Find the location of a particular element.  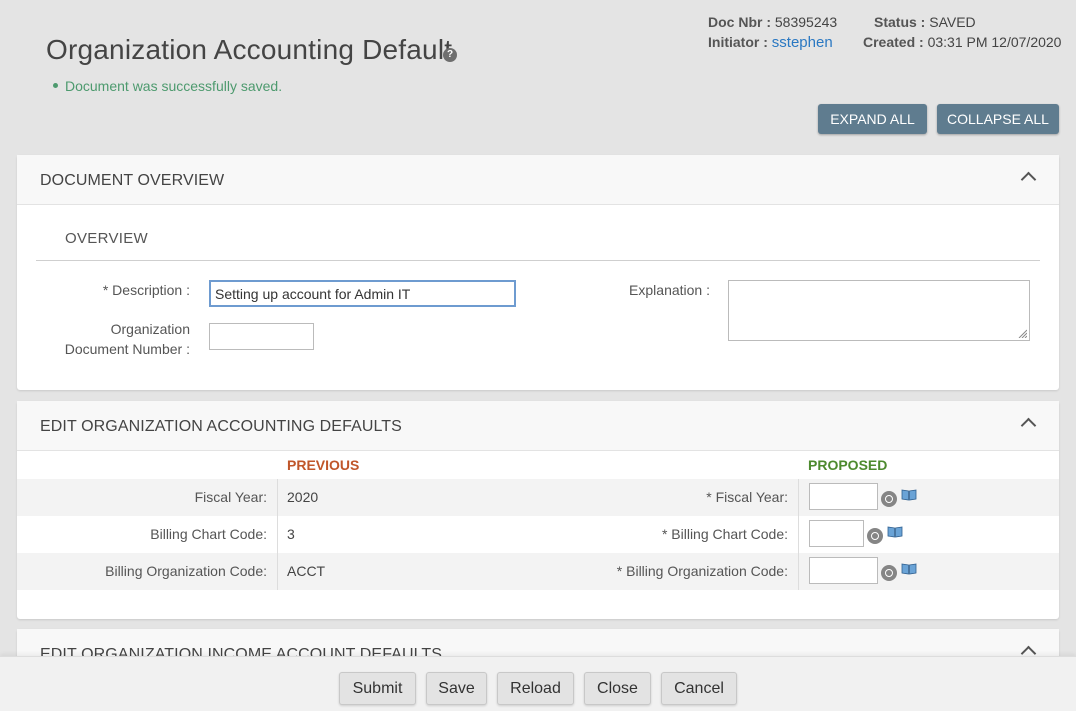

billing-organization-code-label: Billing Organization Code: is located at coordinates (186, 571).